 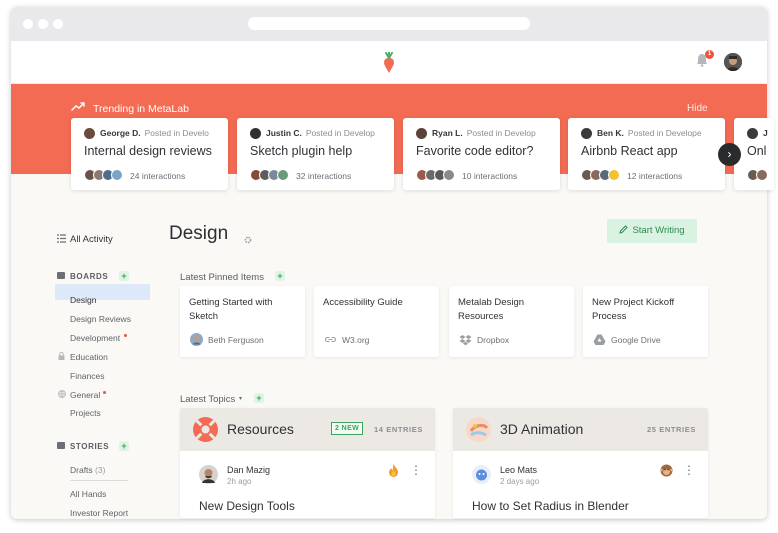 I want to click on sidebar-item-drafts: Drafts (3), so click(x=87, y=470).